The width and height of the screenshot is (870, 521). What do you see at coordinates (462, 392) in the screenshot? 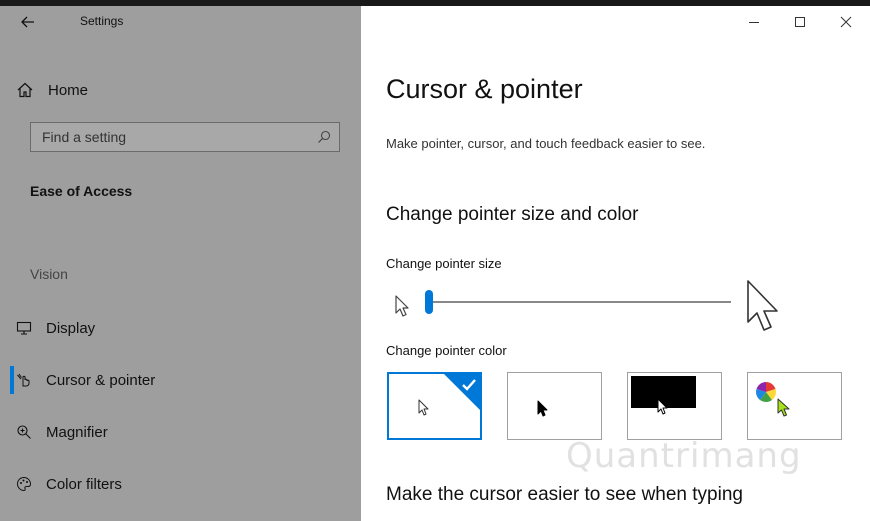
I see `selected-check-icon` at bounding box center [462, 392].